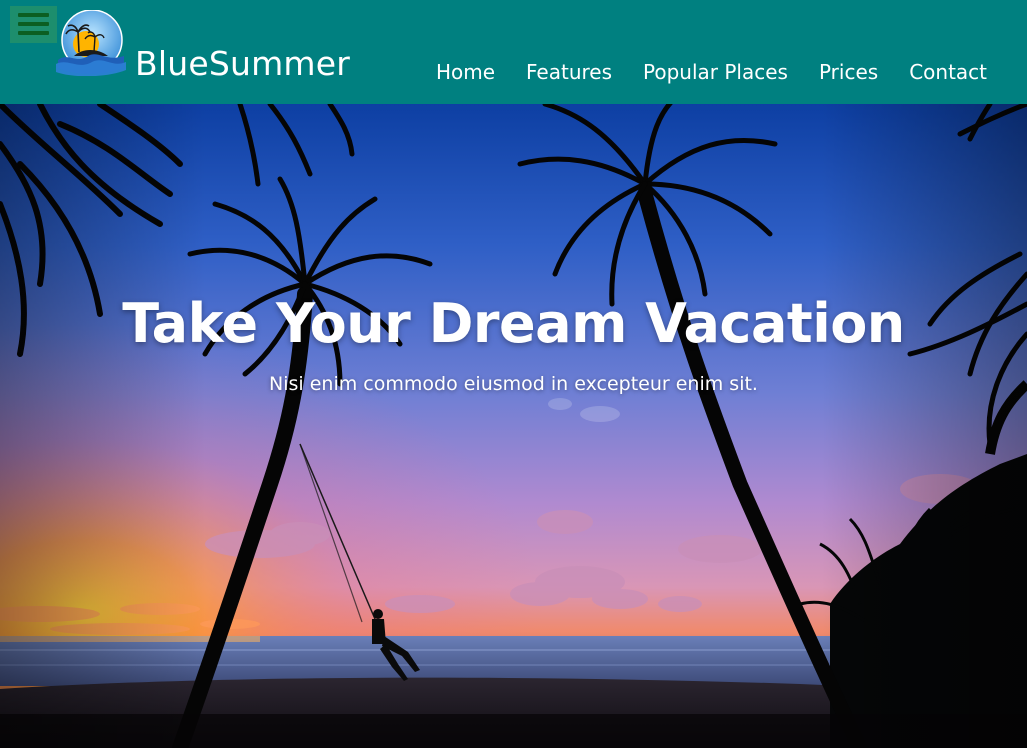 The width and height of the screenshot is (1027, 748). What do you see at coordinates (91, 43) in the screenshot?
I see `palm-island-logo` at bounding box center [91, 43].